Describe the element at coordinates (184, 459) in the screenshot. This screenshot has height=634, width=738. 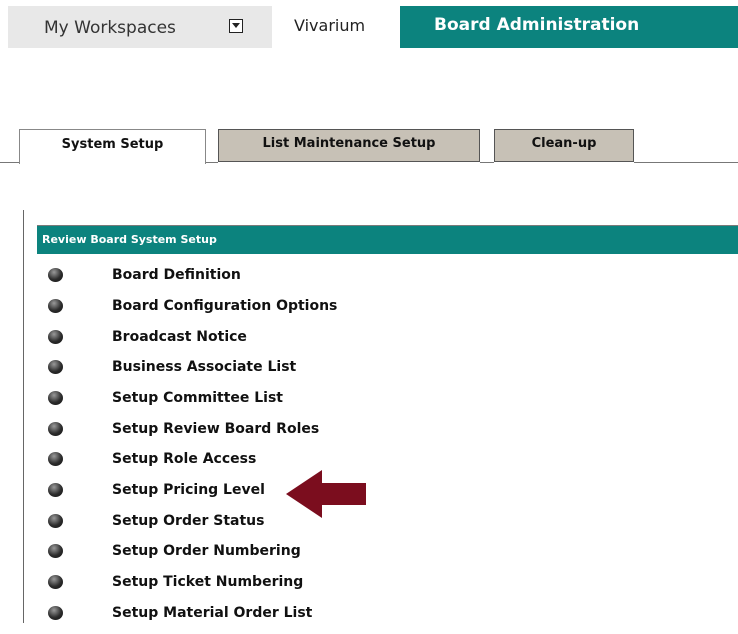
I see `item-label: Setup Role Access` at that location.